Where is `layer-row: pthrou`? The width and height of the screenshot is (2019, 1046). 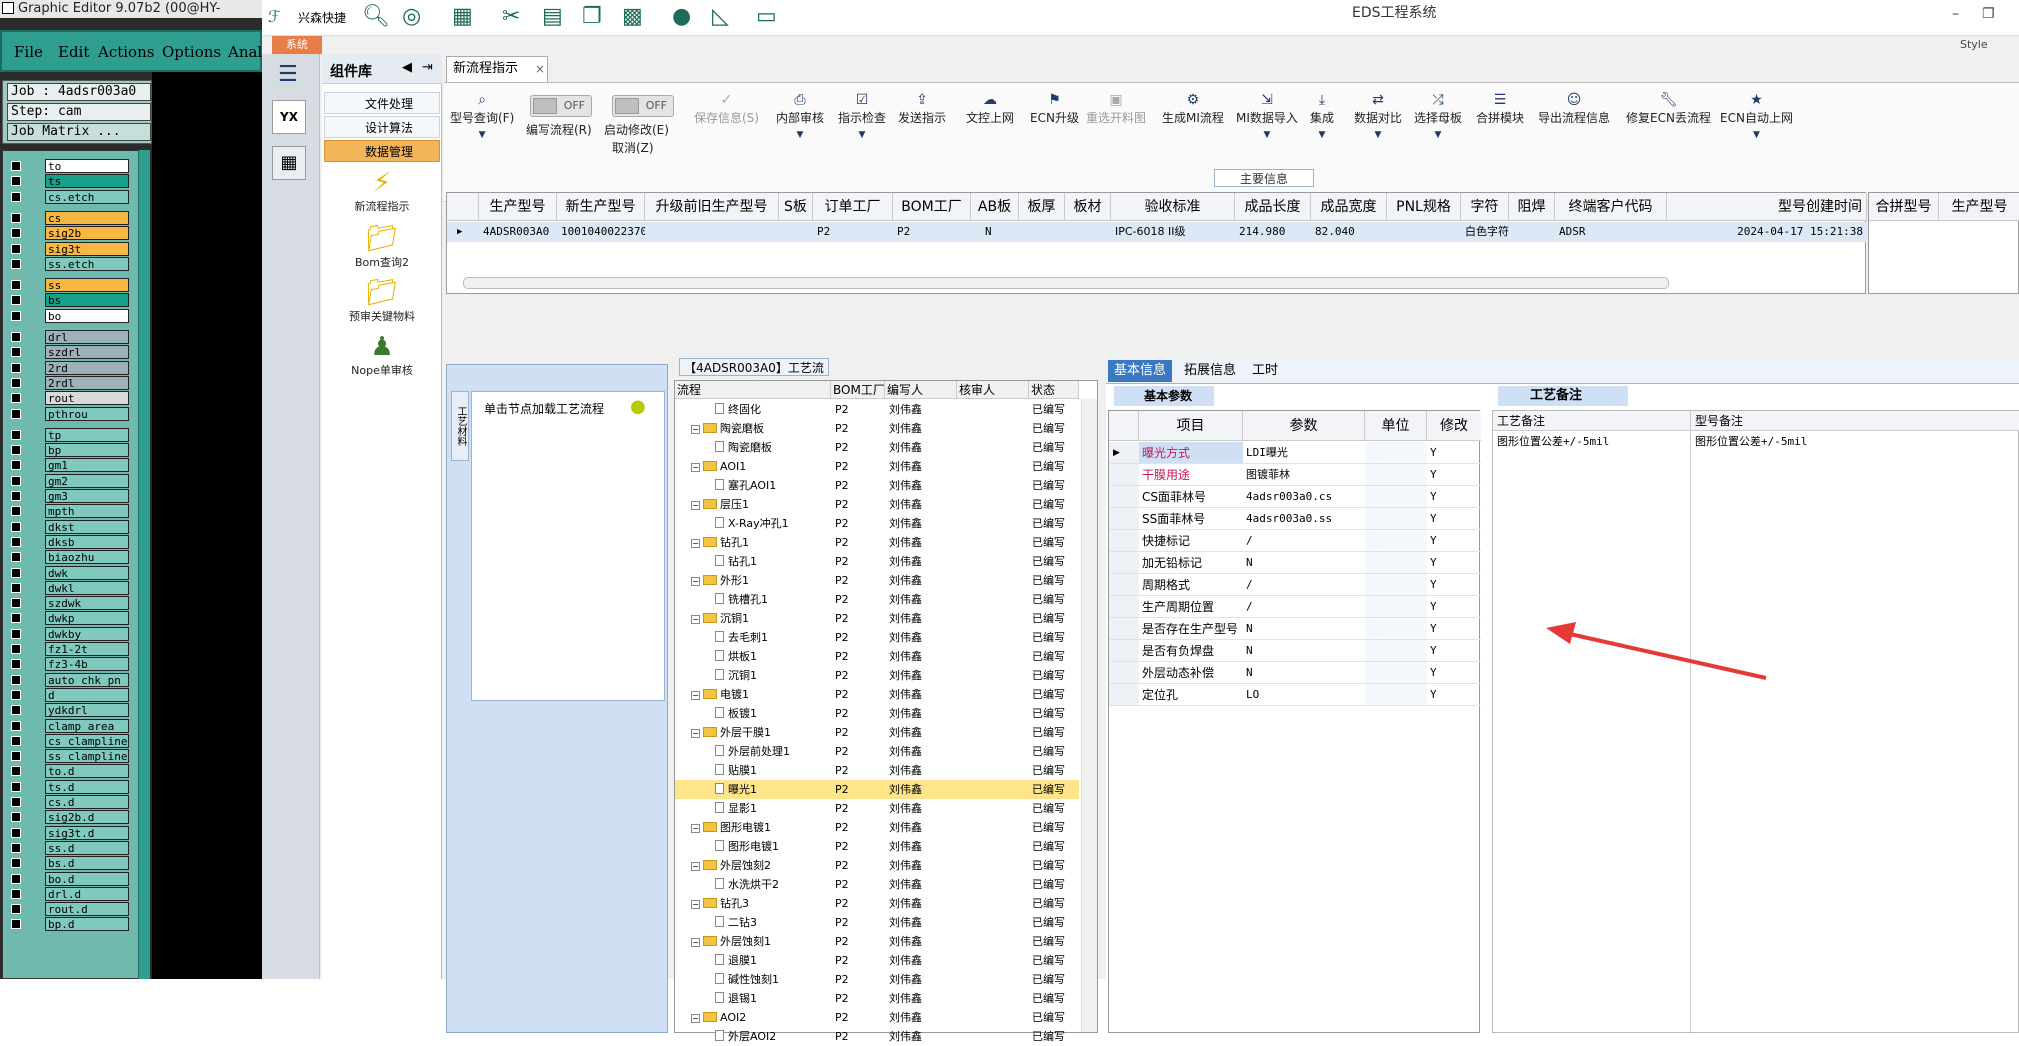
layer-row: pthrou is located at coordinates (78, 413).